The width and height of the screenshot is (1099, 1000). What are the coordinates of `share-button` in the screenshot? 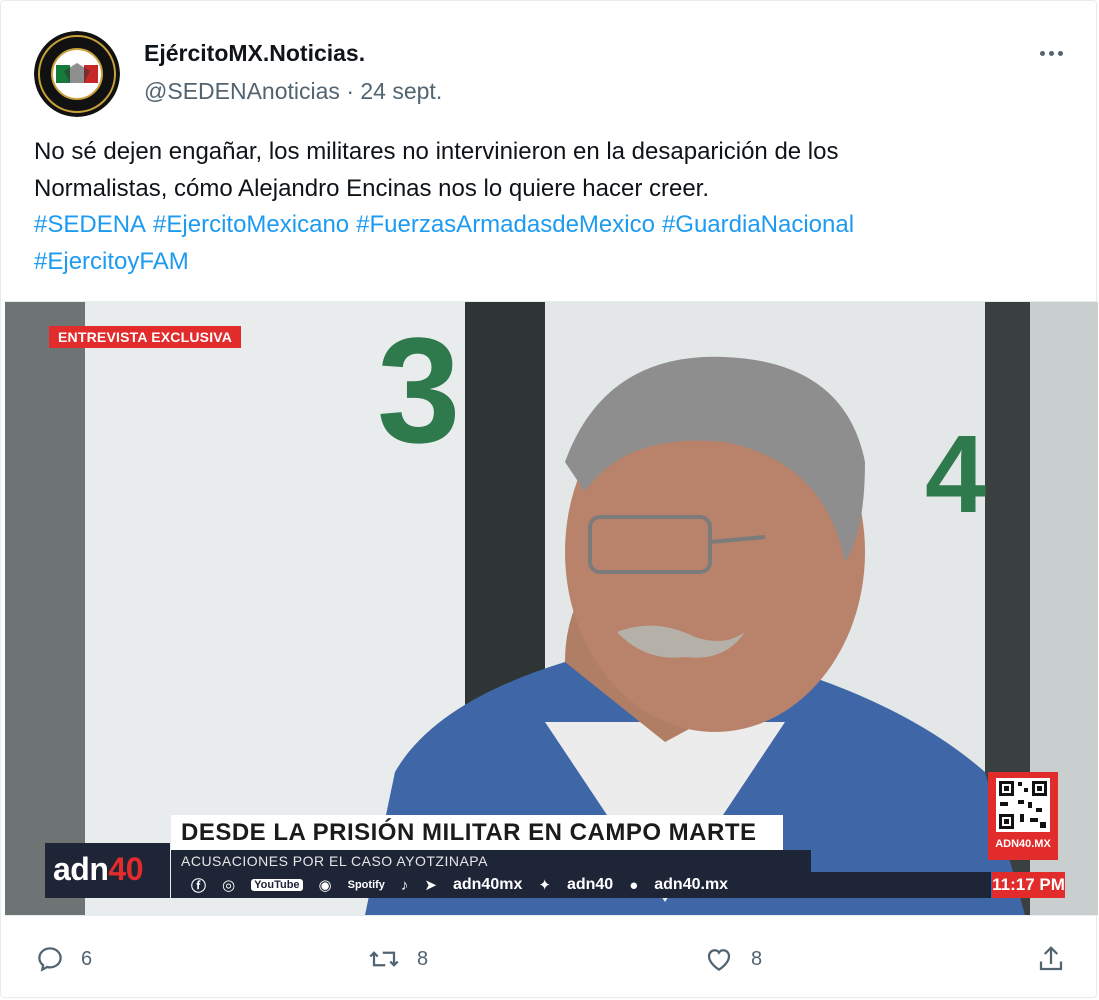 It's located at (1051, 959).